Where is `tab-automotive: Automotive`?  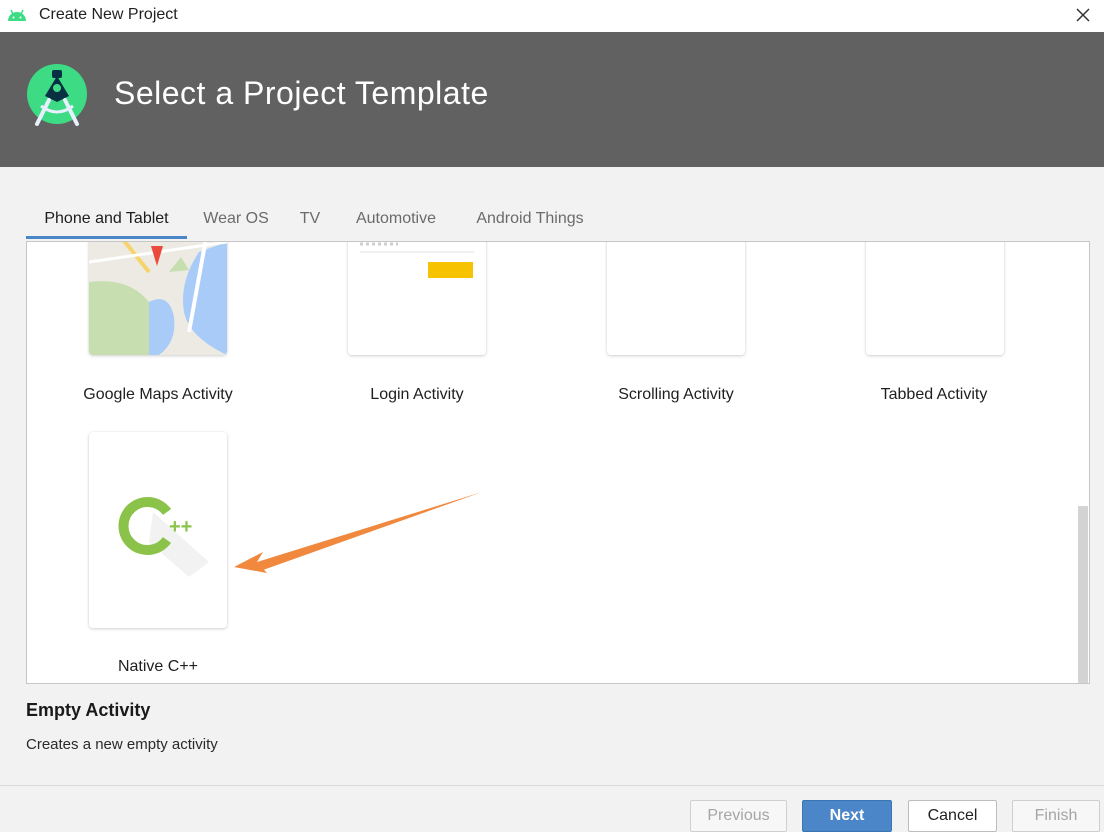 tab-automotive: Automotive is located at coordinates (396, 219).